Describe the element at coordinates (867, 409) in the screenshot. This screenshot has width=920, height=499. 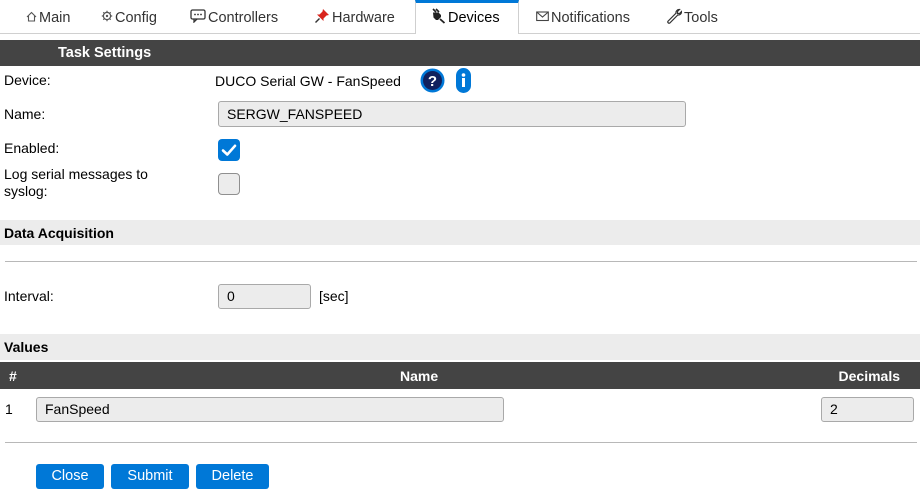
I see `value-decimals-input: 2` at that location.